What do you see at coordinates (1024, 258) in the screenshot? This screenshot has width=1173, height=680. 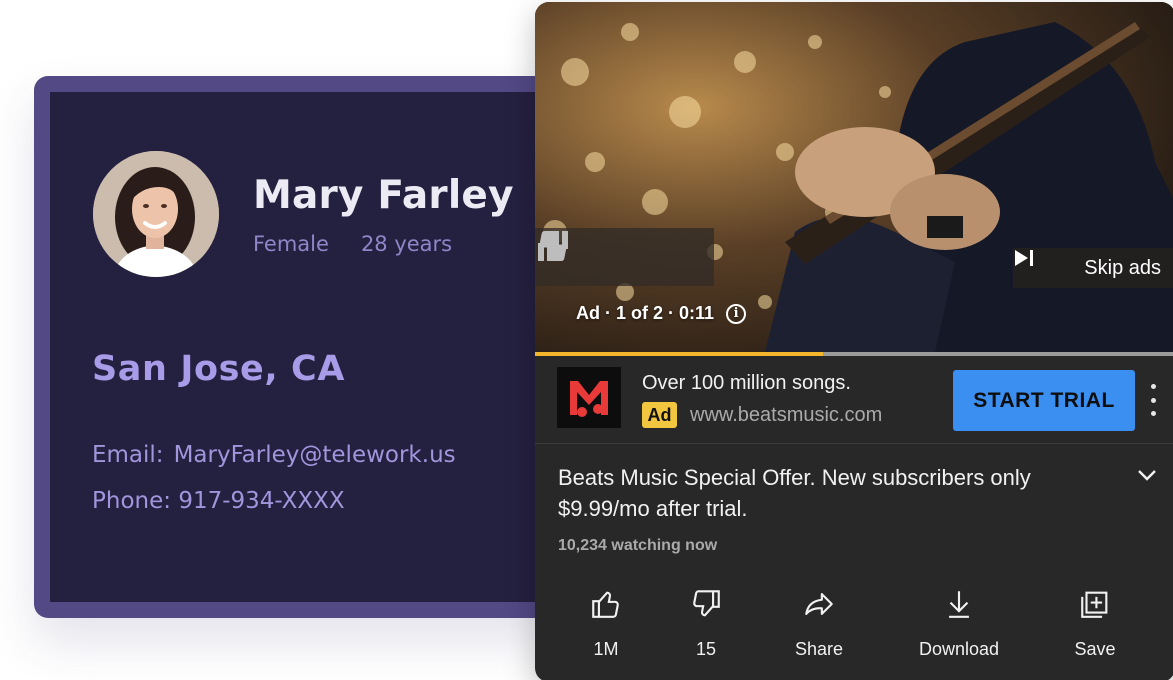 I see `skip-next-icon` at bounding box center [1024, 258].